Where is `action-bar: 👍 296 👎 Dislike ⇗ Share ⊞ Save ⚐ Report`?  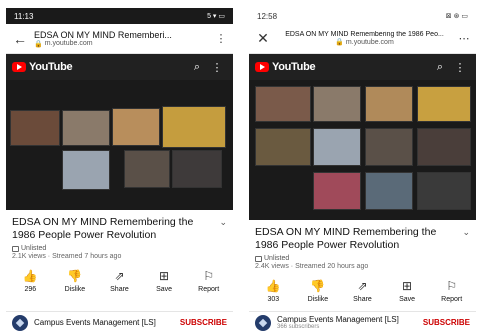
action-bar: 👍 296 👎 Dislike ⇗ Share ⊞ Save ⚐ Report is located at coordinates (119, 280).